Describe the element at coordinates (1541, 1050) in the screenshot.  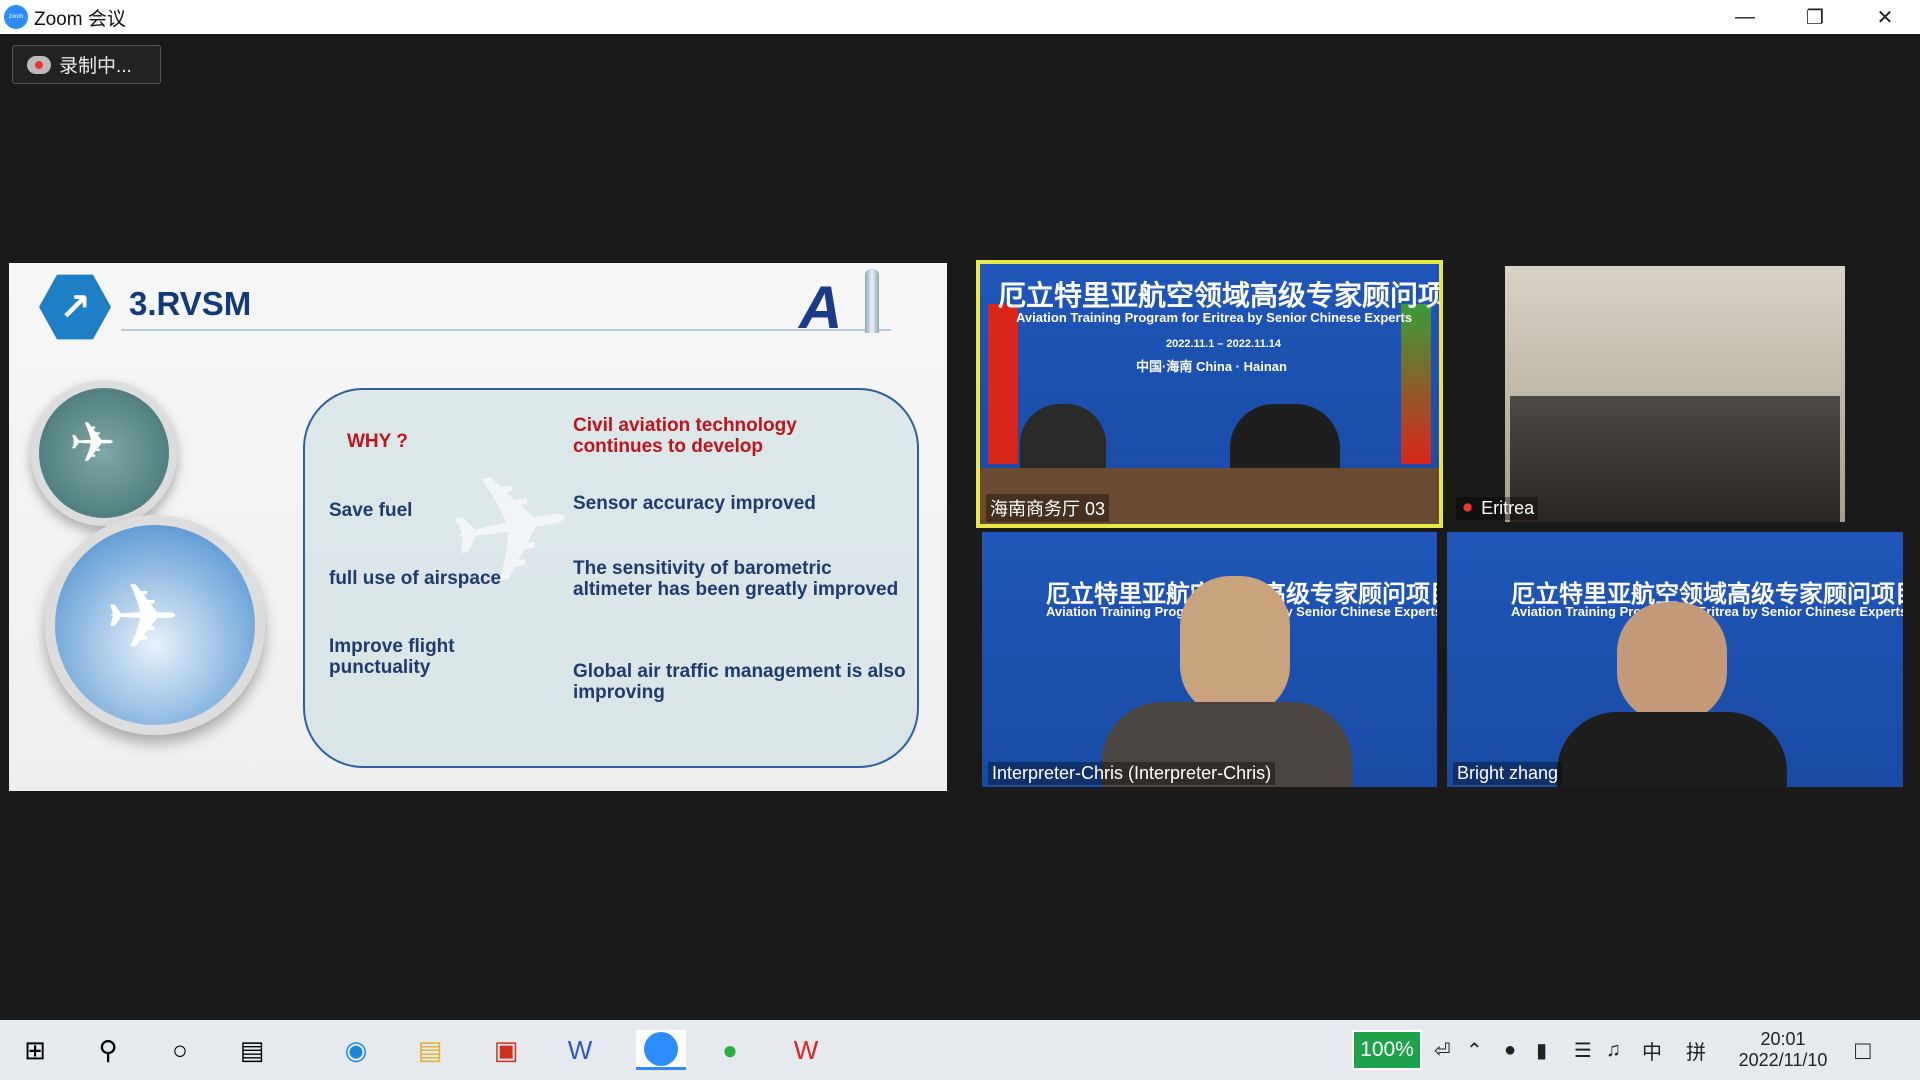
I see `battery-icon: ▮` at that location.